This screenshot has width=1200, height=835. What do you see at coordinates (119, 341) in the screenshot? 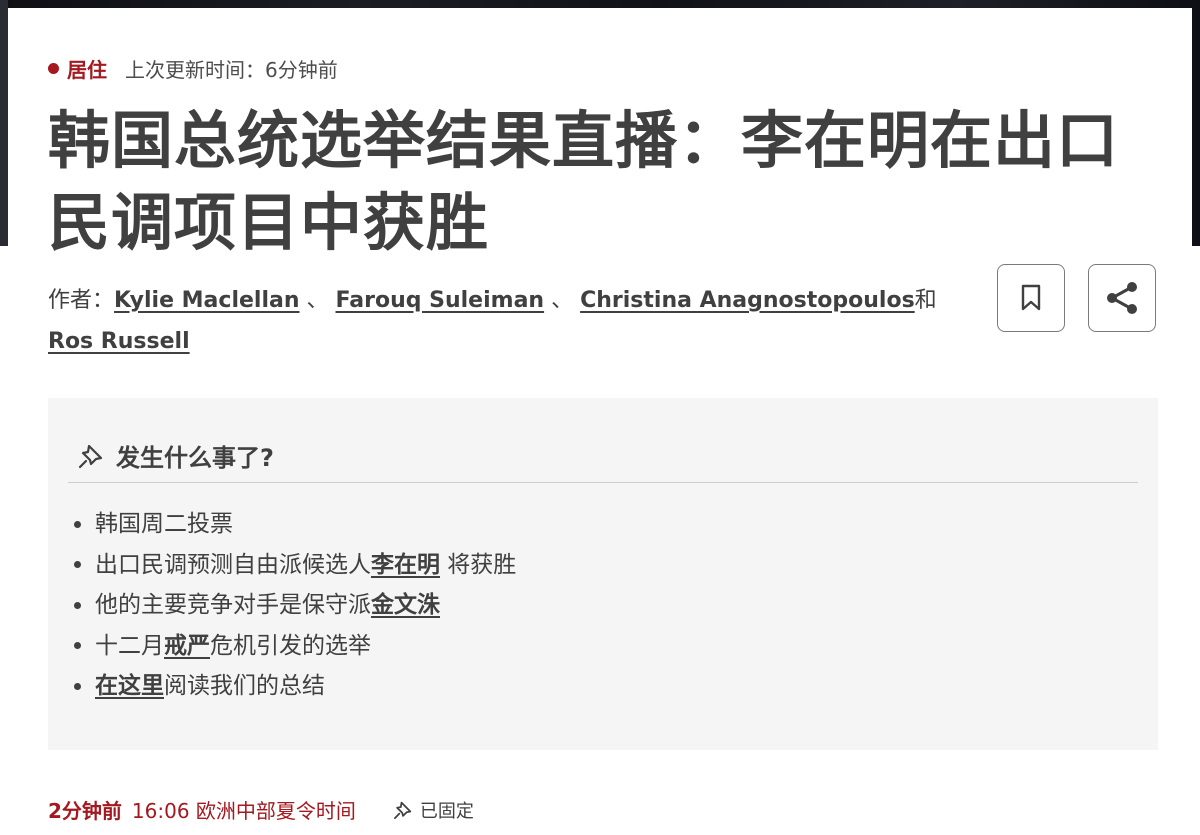
I see `author-link: Ros Russell` at bounding box center [119, 341].